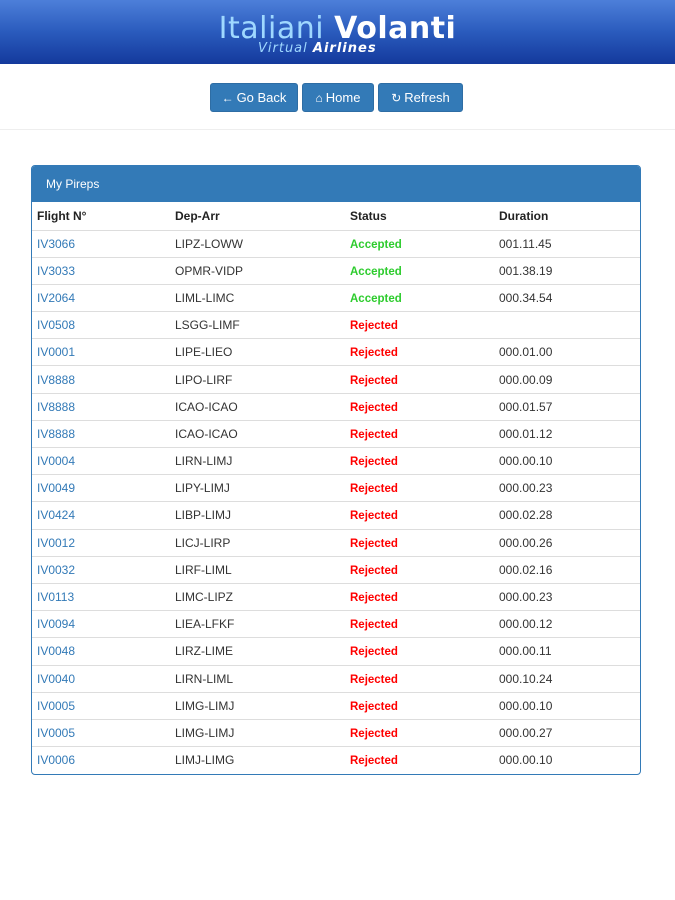 This screenshot has width=675, height=900. What do you see at coordinates (336, 216) in the screenshot?
I see `table-header-row: Flight N° Dep-Arr Status Duration` at bounding box center [336, 216].